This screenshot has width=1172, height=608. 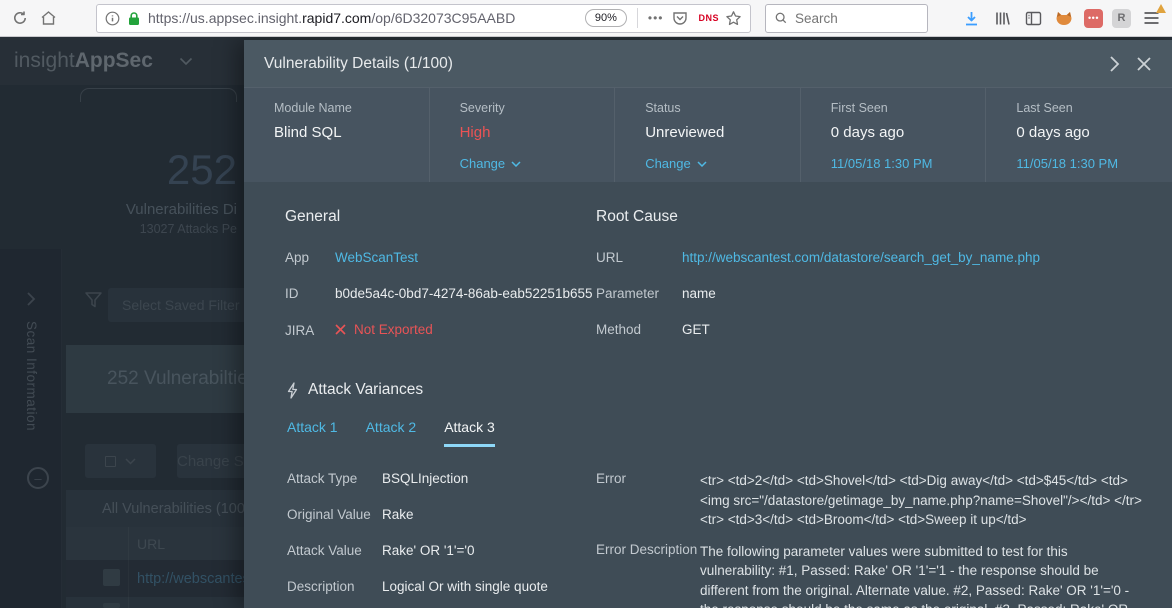 What do you see at coordinates (781, 18) in the screenshot?
I see `search-icon` at bounding box center [781, 18].